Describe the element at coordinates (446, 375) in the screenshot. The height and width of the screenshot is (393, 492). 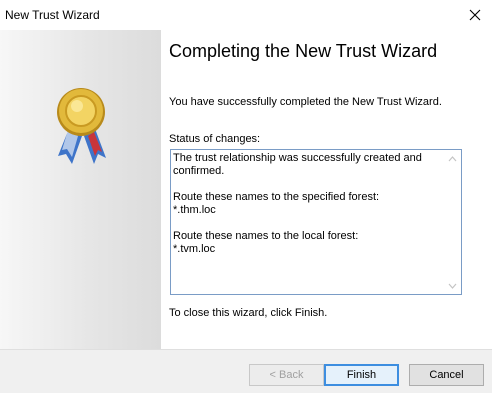
I see `cancel-button: Cancel` at that location.